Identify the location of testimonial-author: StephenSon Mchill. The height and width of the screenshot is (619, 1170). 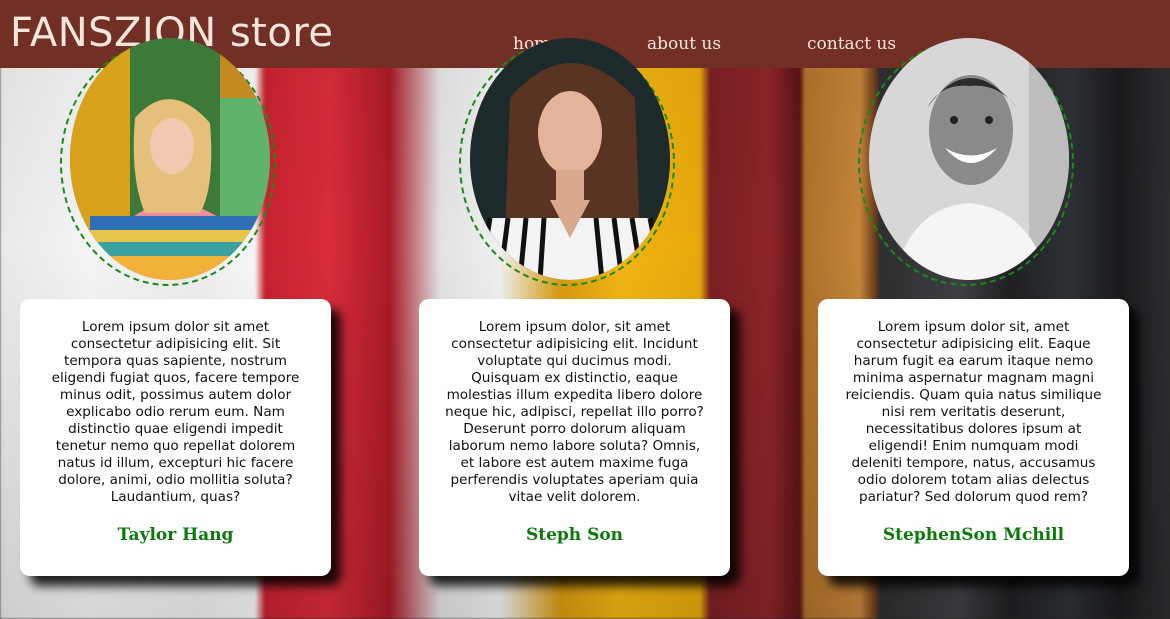
(973, 535).